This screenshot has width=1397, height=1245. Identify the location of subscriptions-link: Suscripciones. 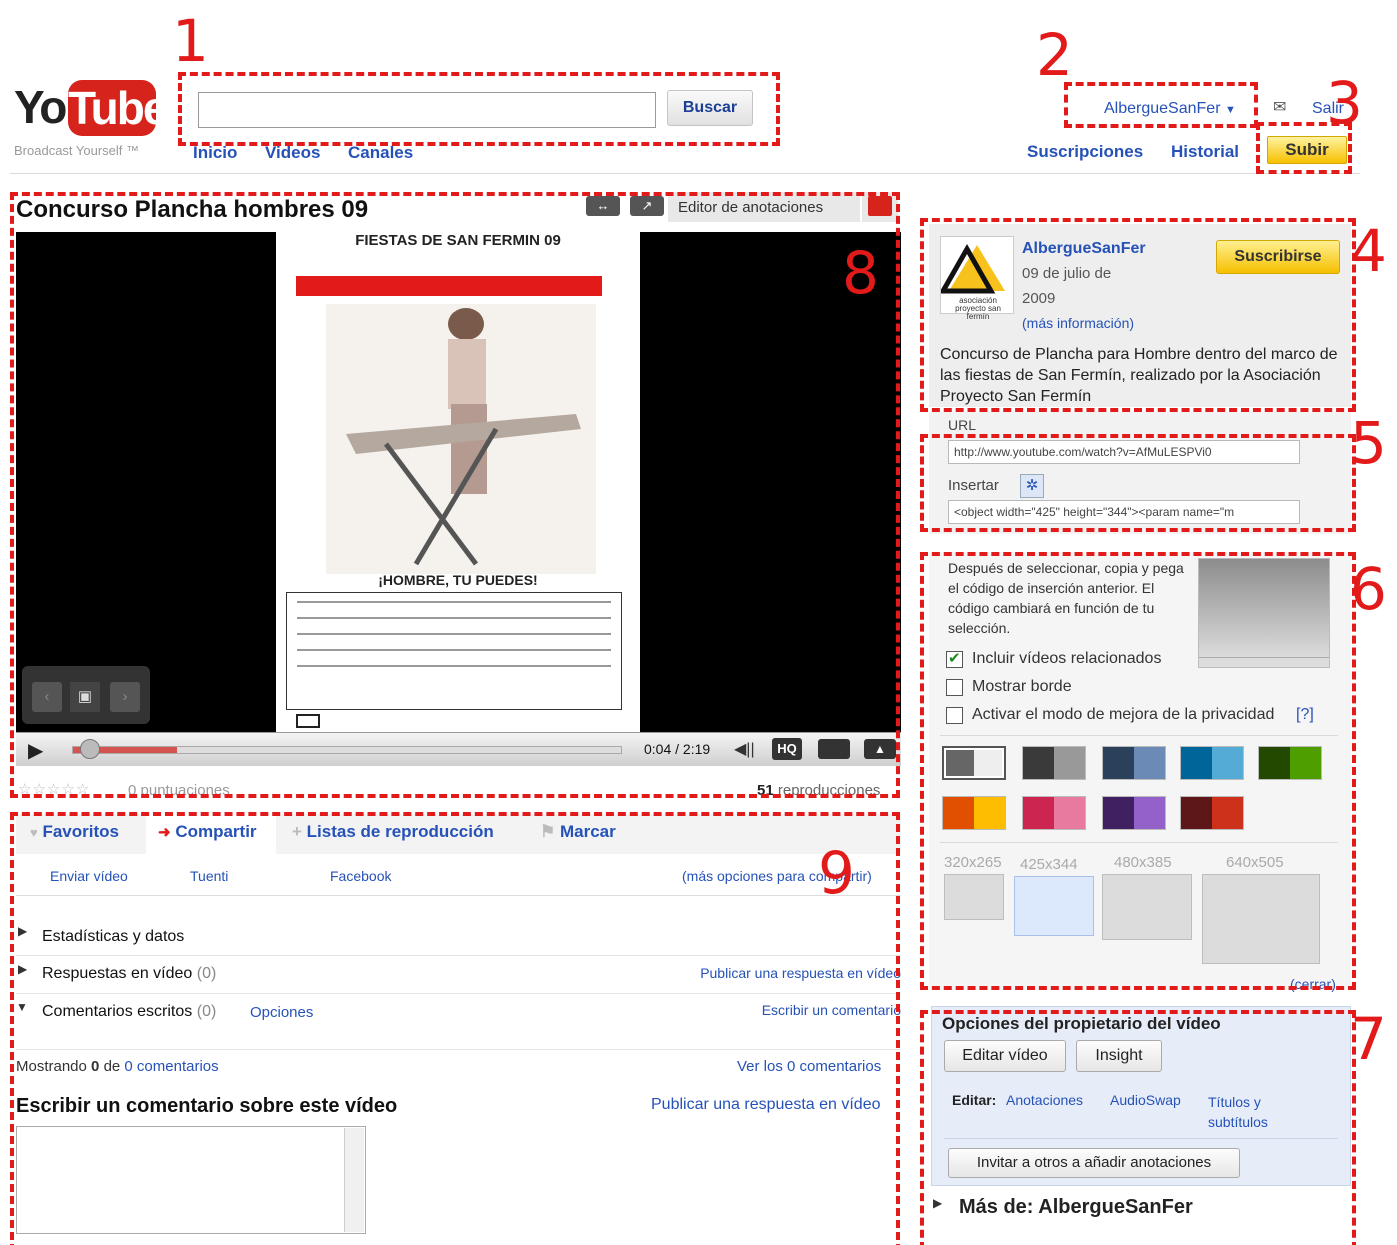
(1085, 152).